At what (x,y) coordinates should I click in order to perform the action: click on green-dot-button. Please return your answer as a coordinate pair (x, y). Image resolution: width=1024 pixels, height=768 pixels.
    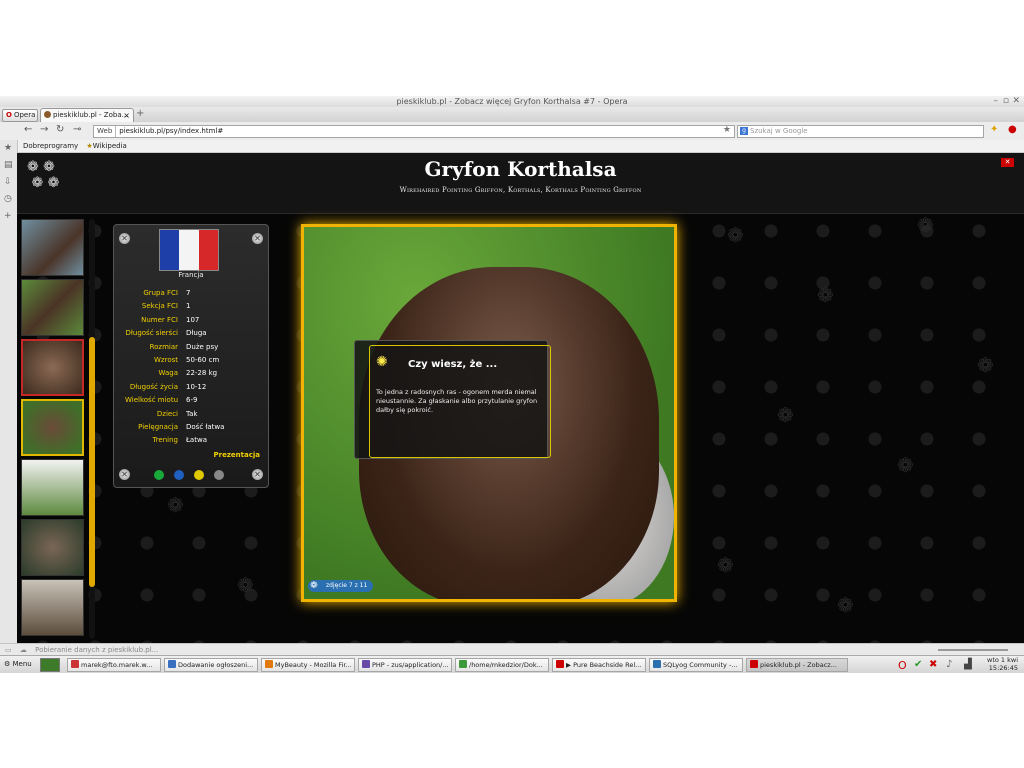
    Looking at the image, I should click on (159, 475).